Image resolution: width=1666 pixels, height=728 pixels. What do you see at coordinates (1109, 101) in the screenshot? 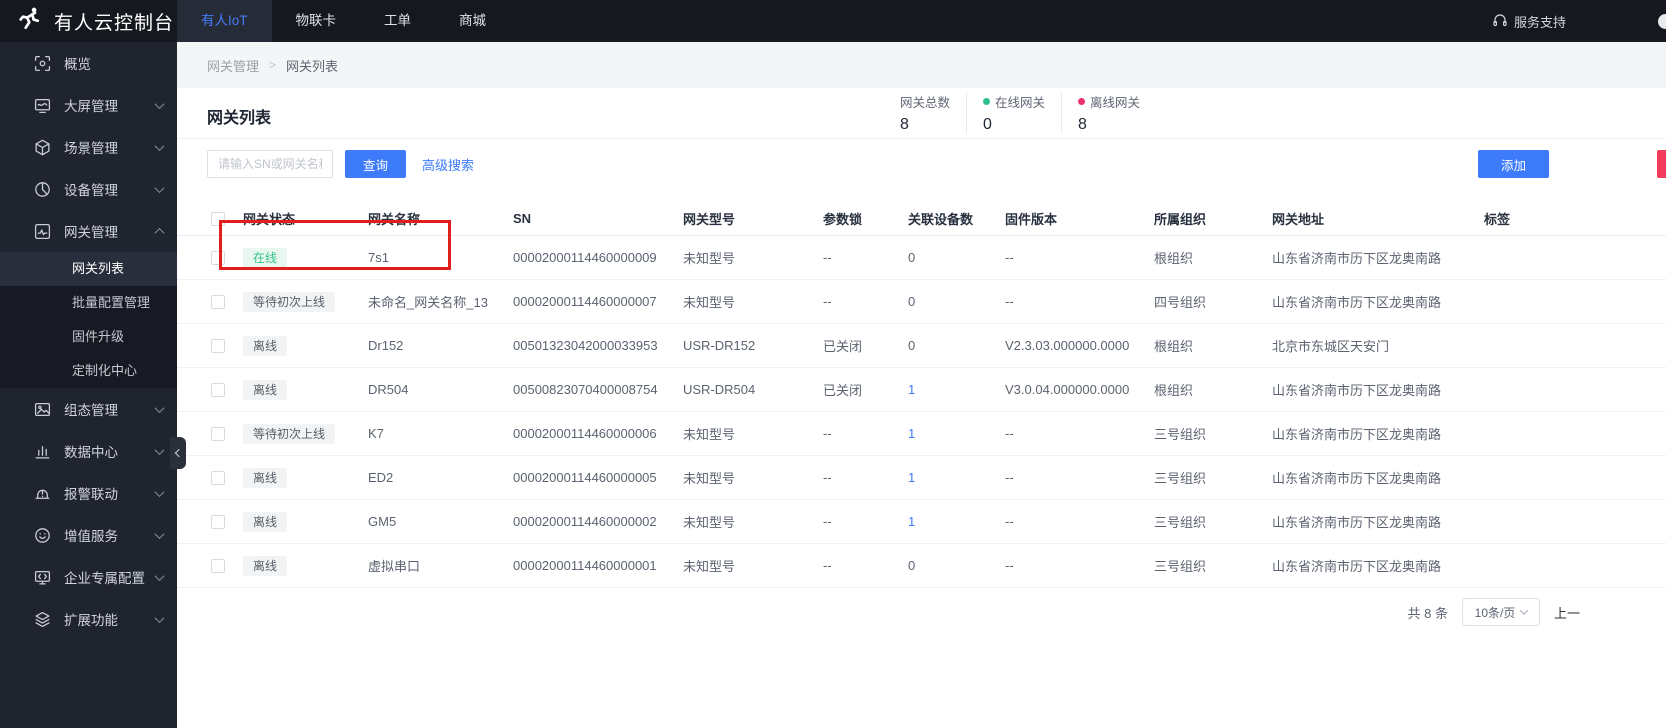
I see `stat-label: 离线网关` at bounding box center [1109, 101].